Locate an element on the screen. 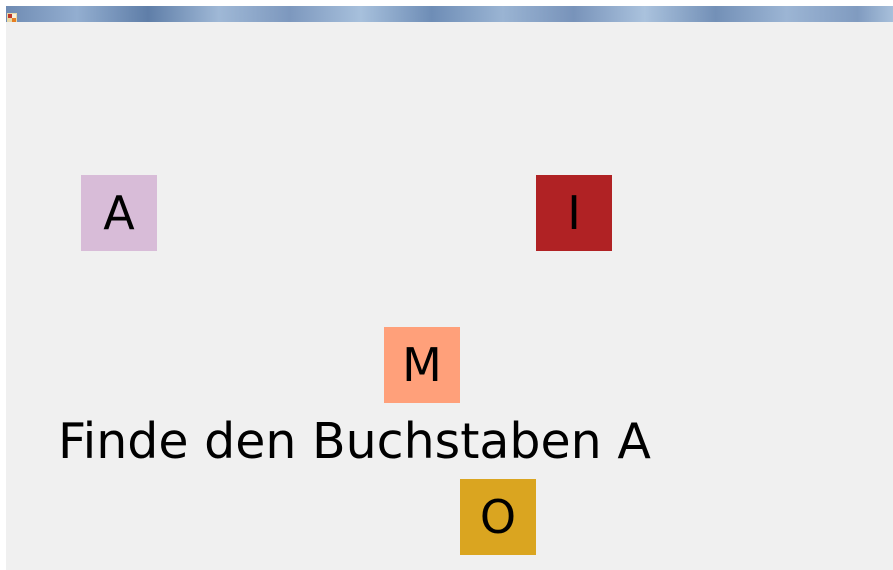 Image resolution: width=893 pixels, height=570 pixels. title-bar is located at coordinates (449, 14).